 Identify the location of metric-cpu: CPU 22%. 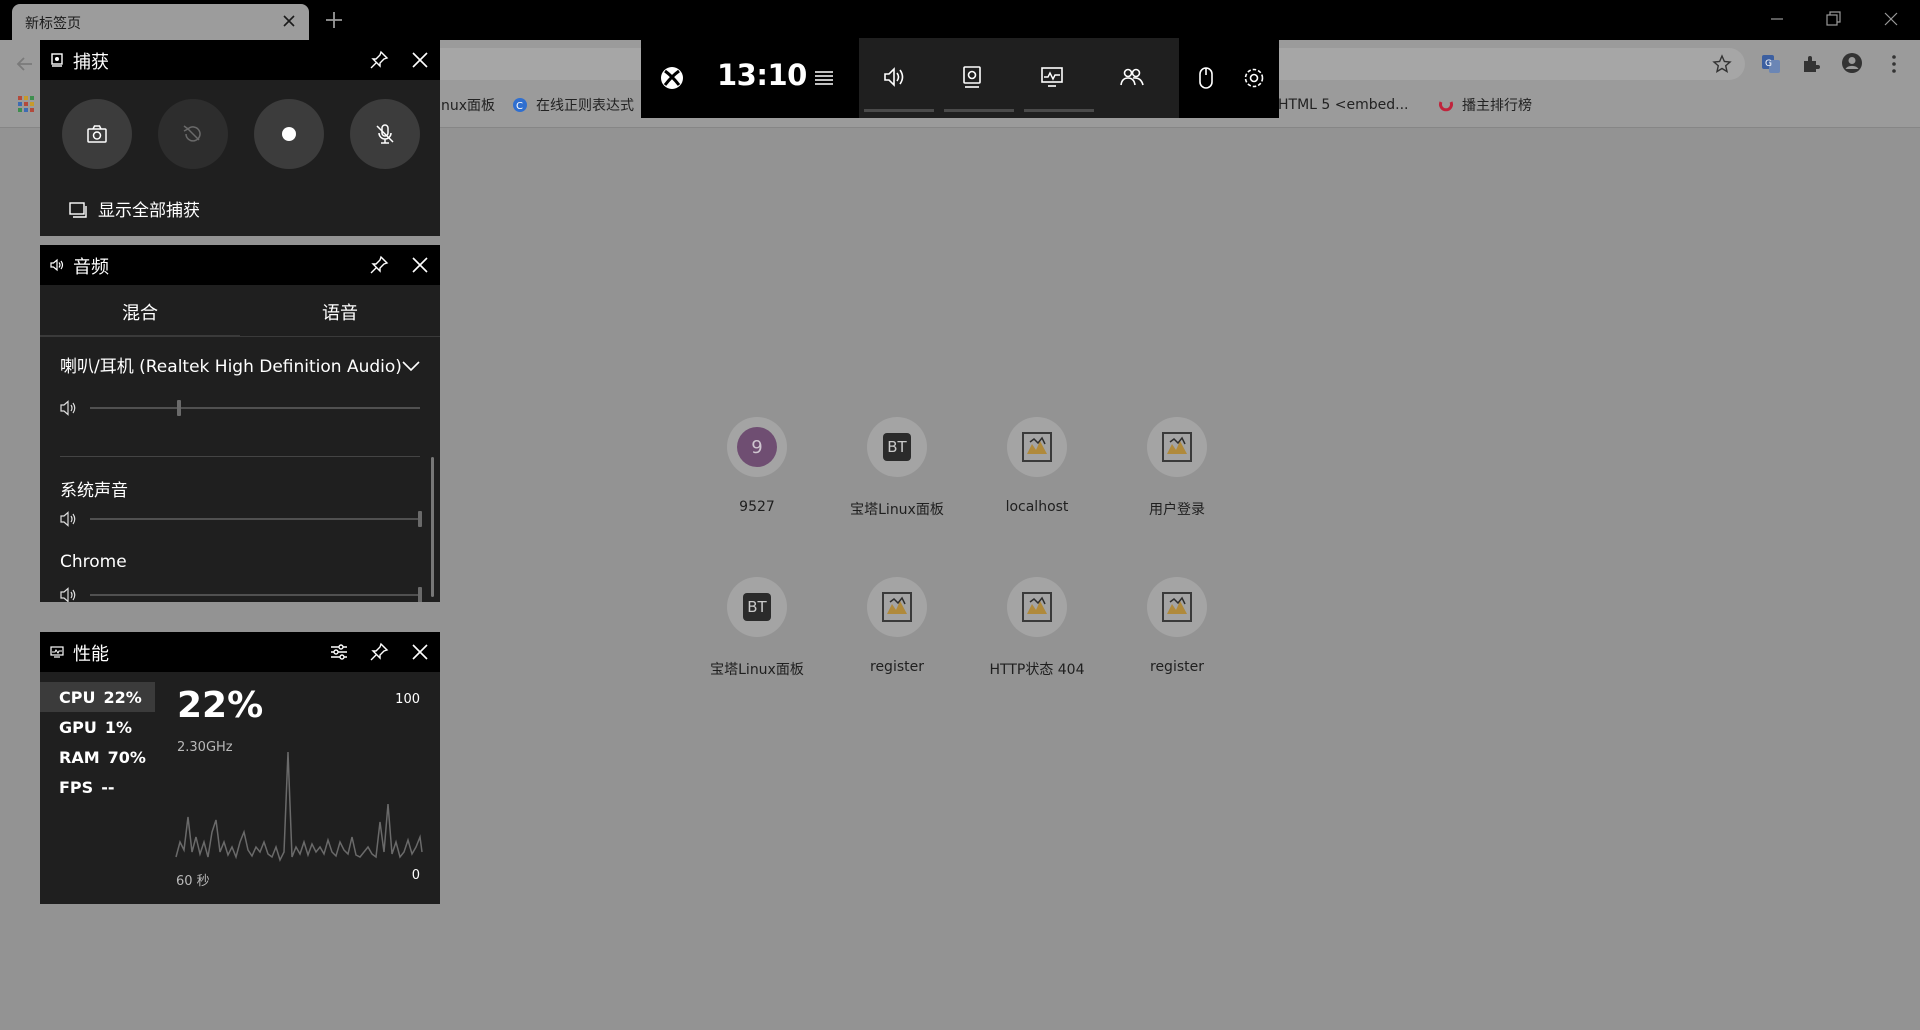
(97, 697).